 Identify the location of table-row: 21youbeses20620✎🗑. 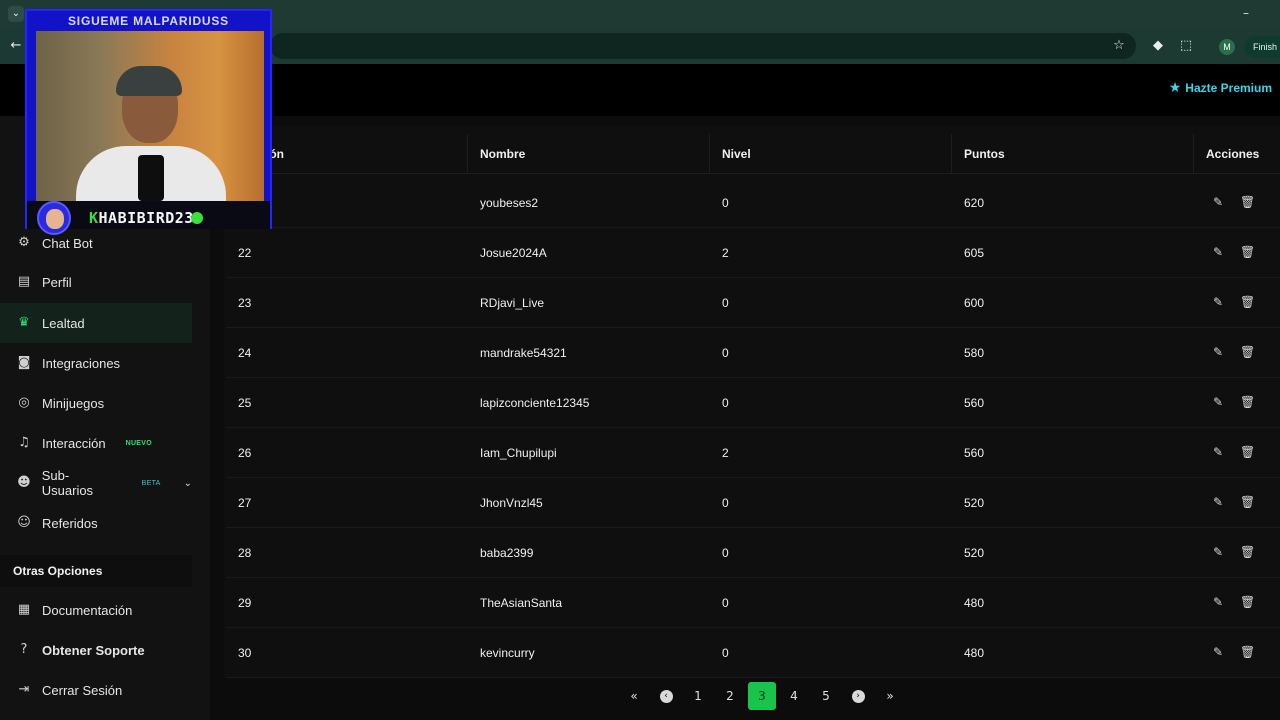
(753, 203).